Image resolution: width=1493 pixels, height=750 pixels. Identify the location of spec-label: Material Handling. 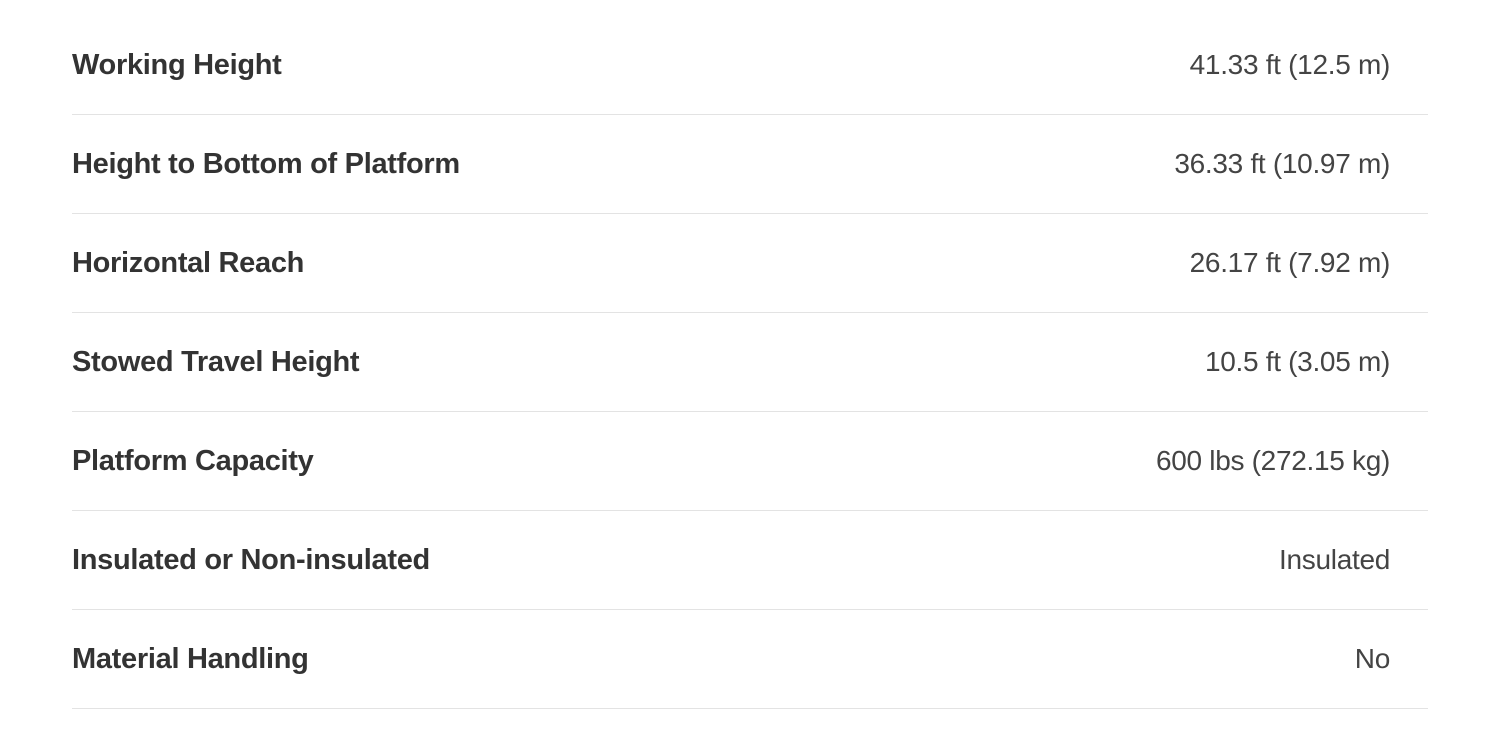
(190, 658).